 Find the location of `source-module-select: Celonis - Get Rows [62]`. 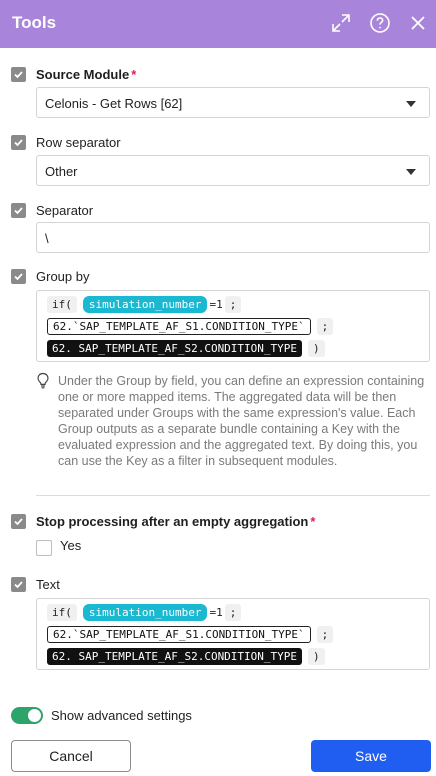

source-module-select: Celonis - Get Rows [62] is located at coordinates (233, 102).